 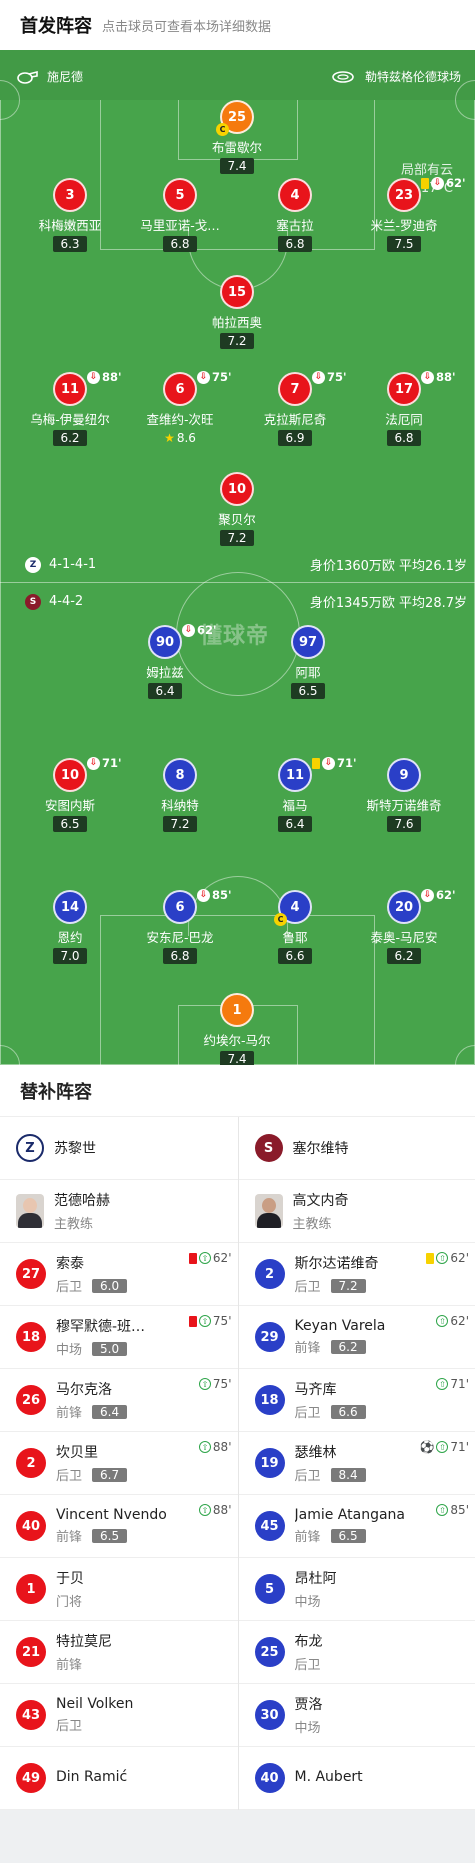 What do you see at coordinates (444, 1447) in the screenshot?
I see `sub-event: ⚽ ⇧ 71'` at bounding box center [444, 1447].